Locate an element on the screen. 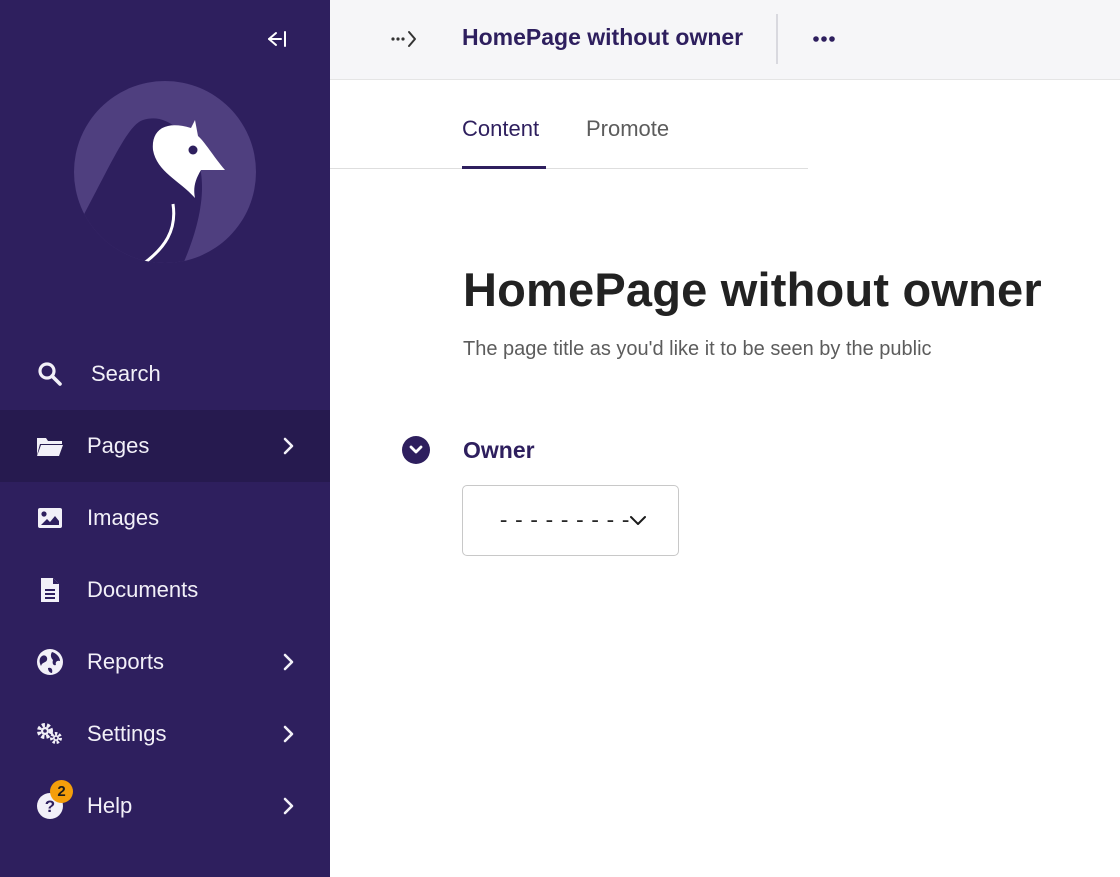 The height and width of the screenshot is (877, 1120). owner-select-value: --------- is located at coordinates (566, 520).